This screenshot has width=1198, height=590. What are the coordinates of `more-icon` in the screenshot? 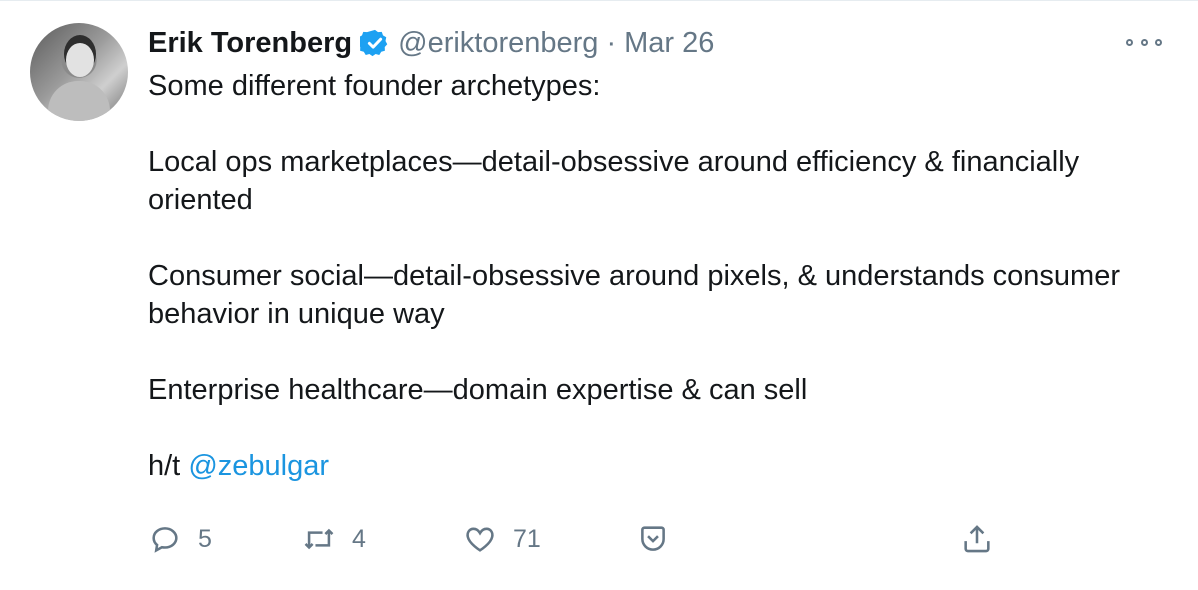 It's located at (1144, 42).